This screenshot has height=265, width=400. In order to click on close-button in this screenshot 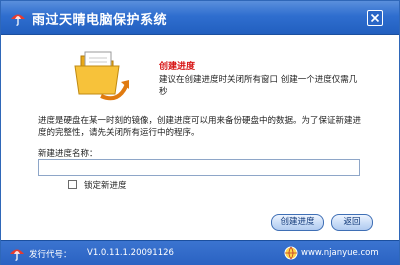, I will do `click(375, 18)`.